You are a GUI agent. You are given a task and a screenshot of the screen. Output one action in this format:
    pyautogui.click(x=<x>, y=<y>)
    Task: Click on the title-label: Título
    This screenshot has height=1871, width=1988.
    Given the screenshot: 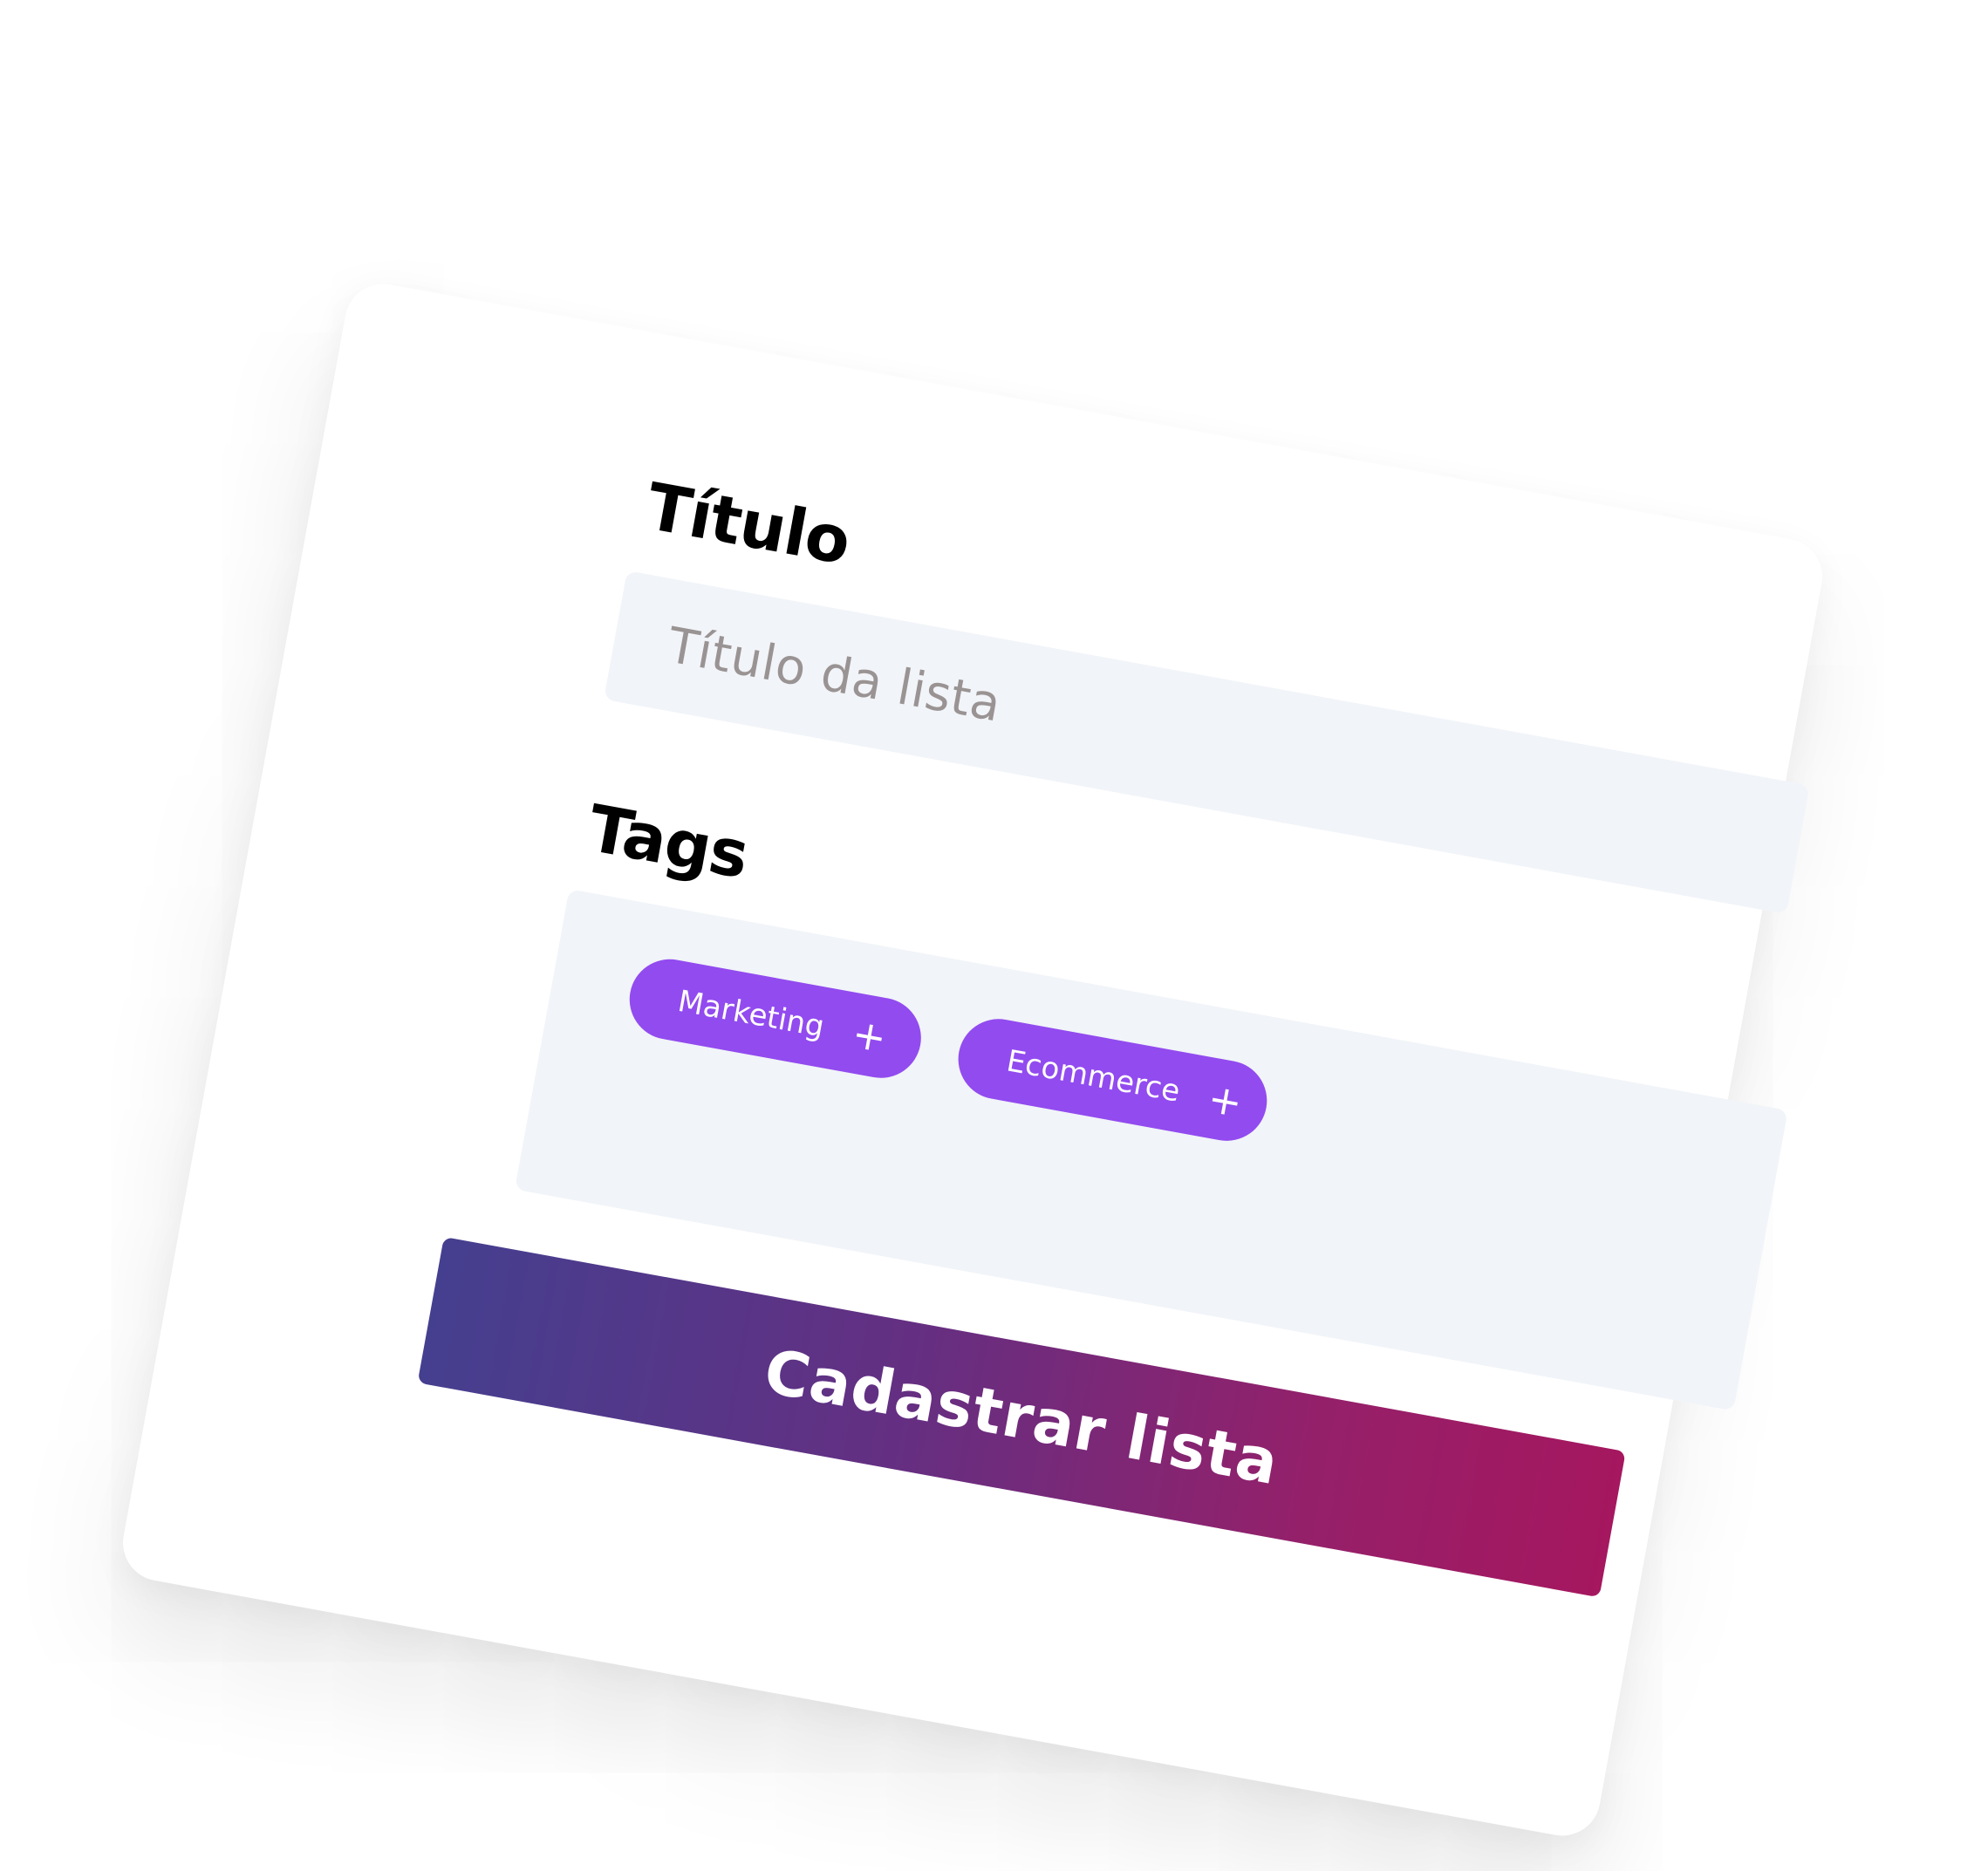 What is the action you would take?
    pyautogui.click(x=748, y=524)
    